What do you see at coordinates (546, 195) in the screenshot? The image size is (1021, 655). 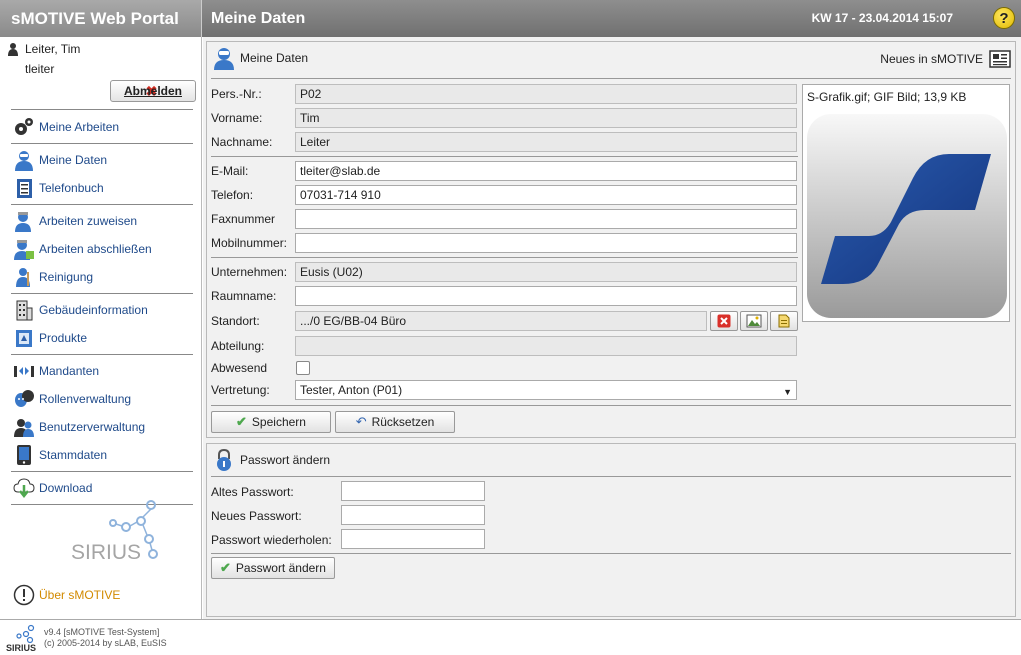 I see `telefon-field: 07031-714 910` at bounding box center [546, 195].